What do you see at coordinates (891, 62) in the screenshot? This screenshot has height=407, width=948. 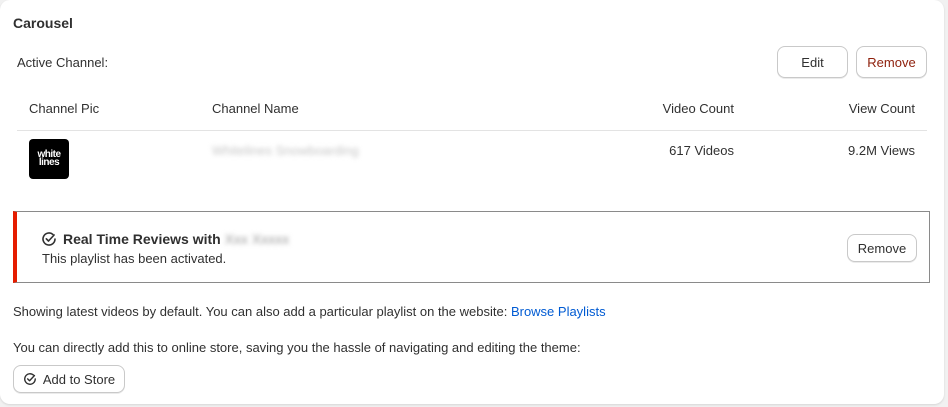 I see `remove-channel-button: Remove` at bounding box center [891, 62].